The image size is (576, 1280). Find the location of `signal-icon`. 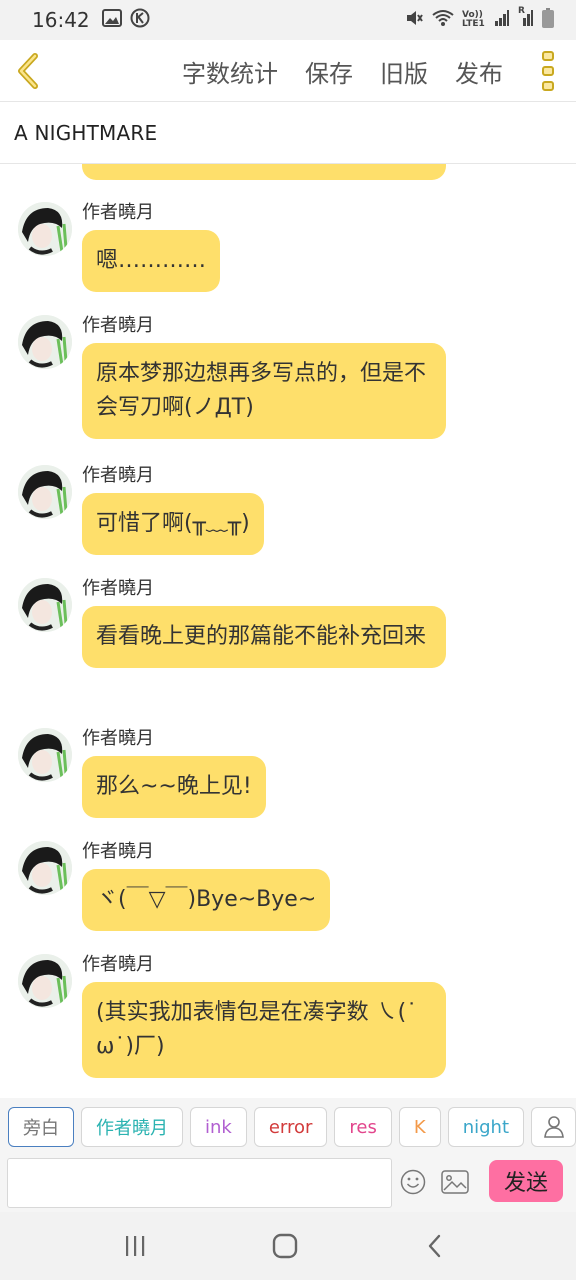

signal-icon is located at coordinates (502, 20).